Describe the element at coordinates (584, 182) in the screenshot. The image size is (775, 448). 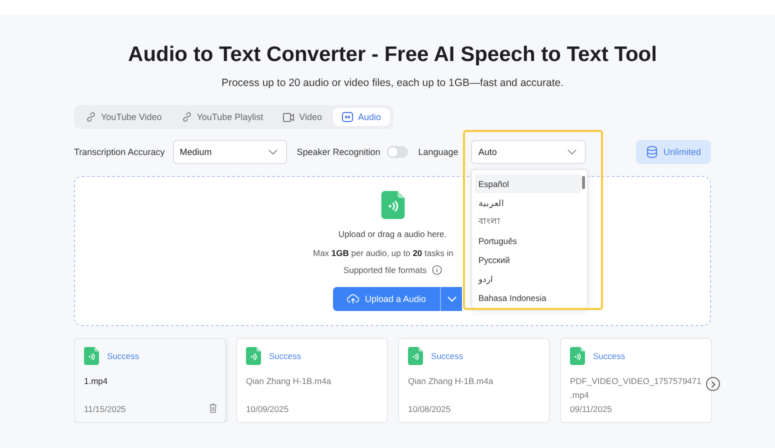
I see `scrollbar` at that location.